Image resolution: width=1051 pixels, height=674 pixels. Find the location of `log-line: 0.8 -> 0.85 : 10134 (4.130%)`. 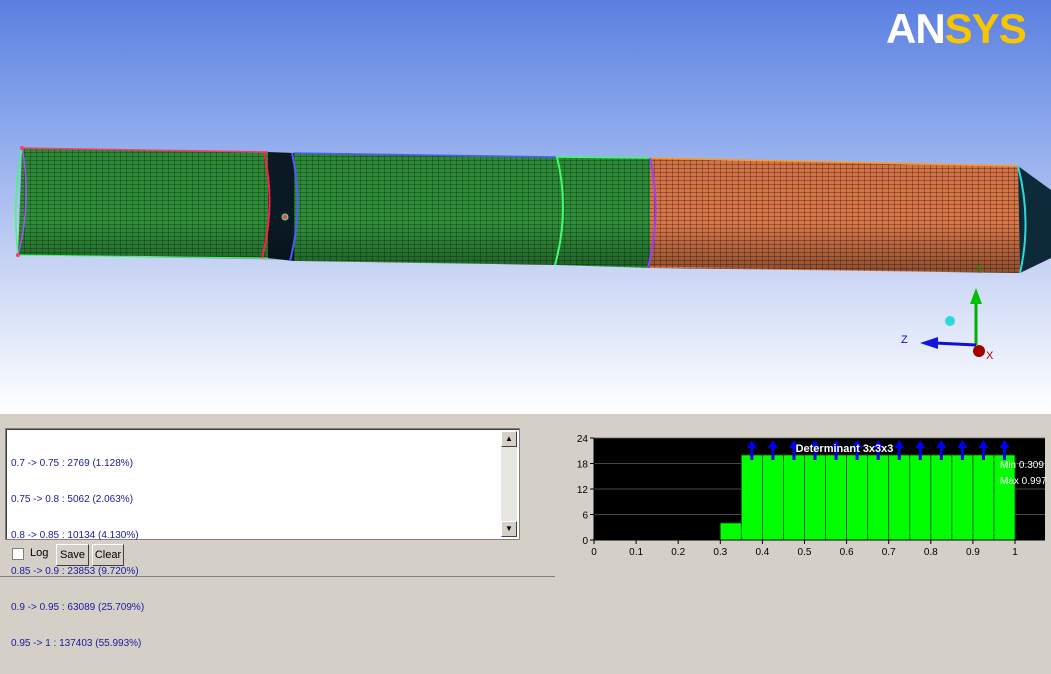

log-line: 0.8 -> 0.85 : 10134 (4.130%) is located at coordinates (75, 535).